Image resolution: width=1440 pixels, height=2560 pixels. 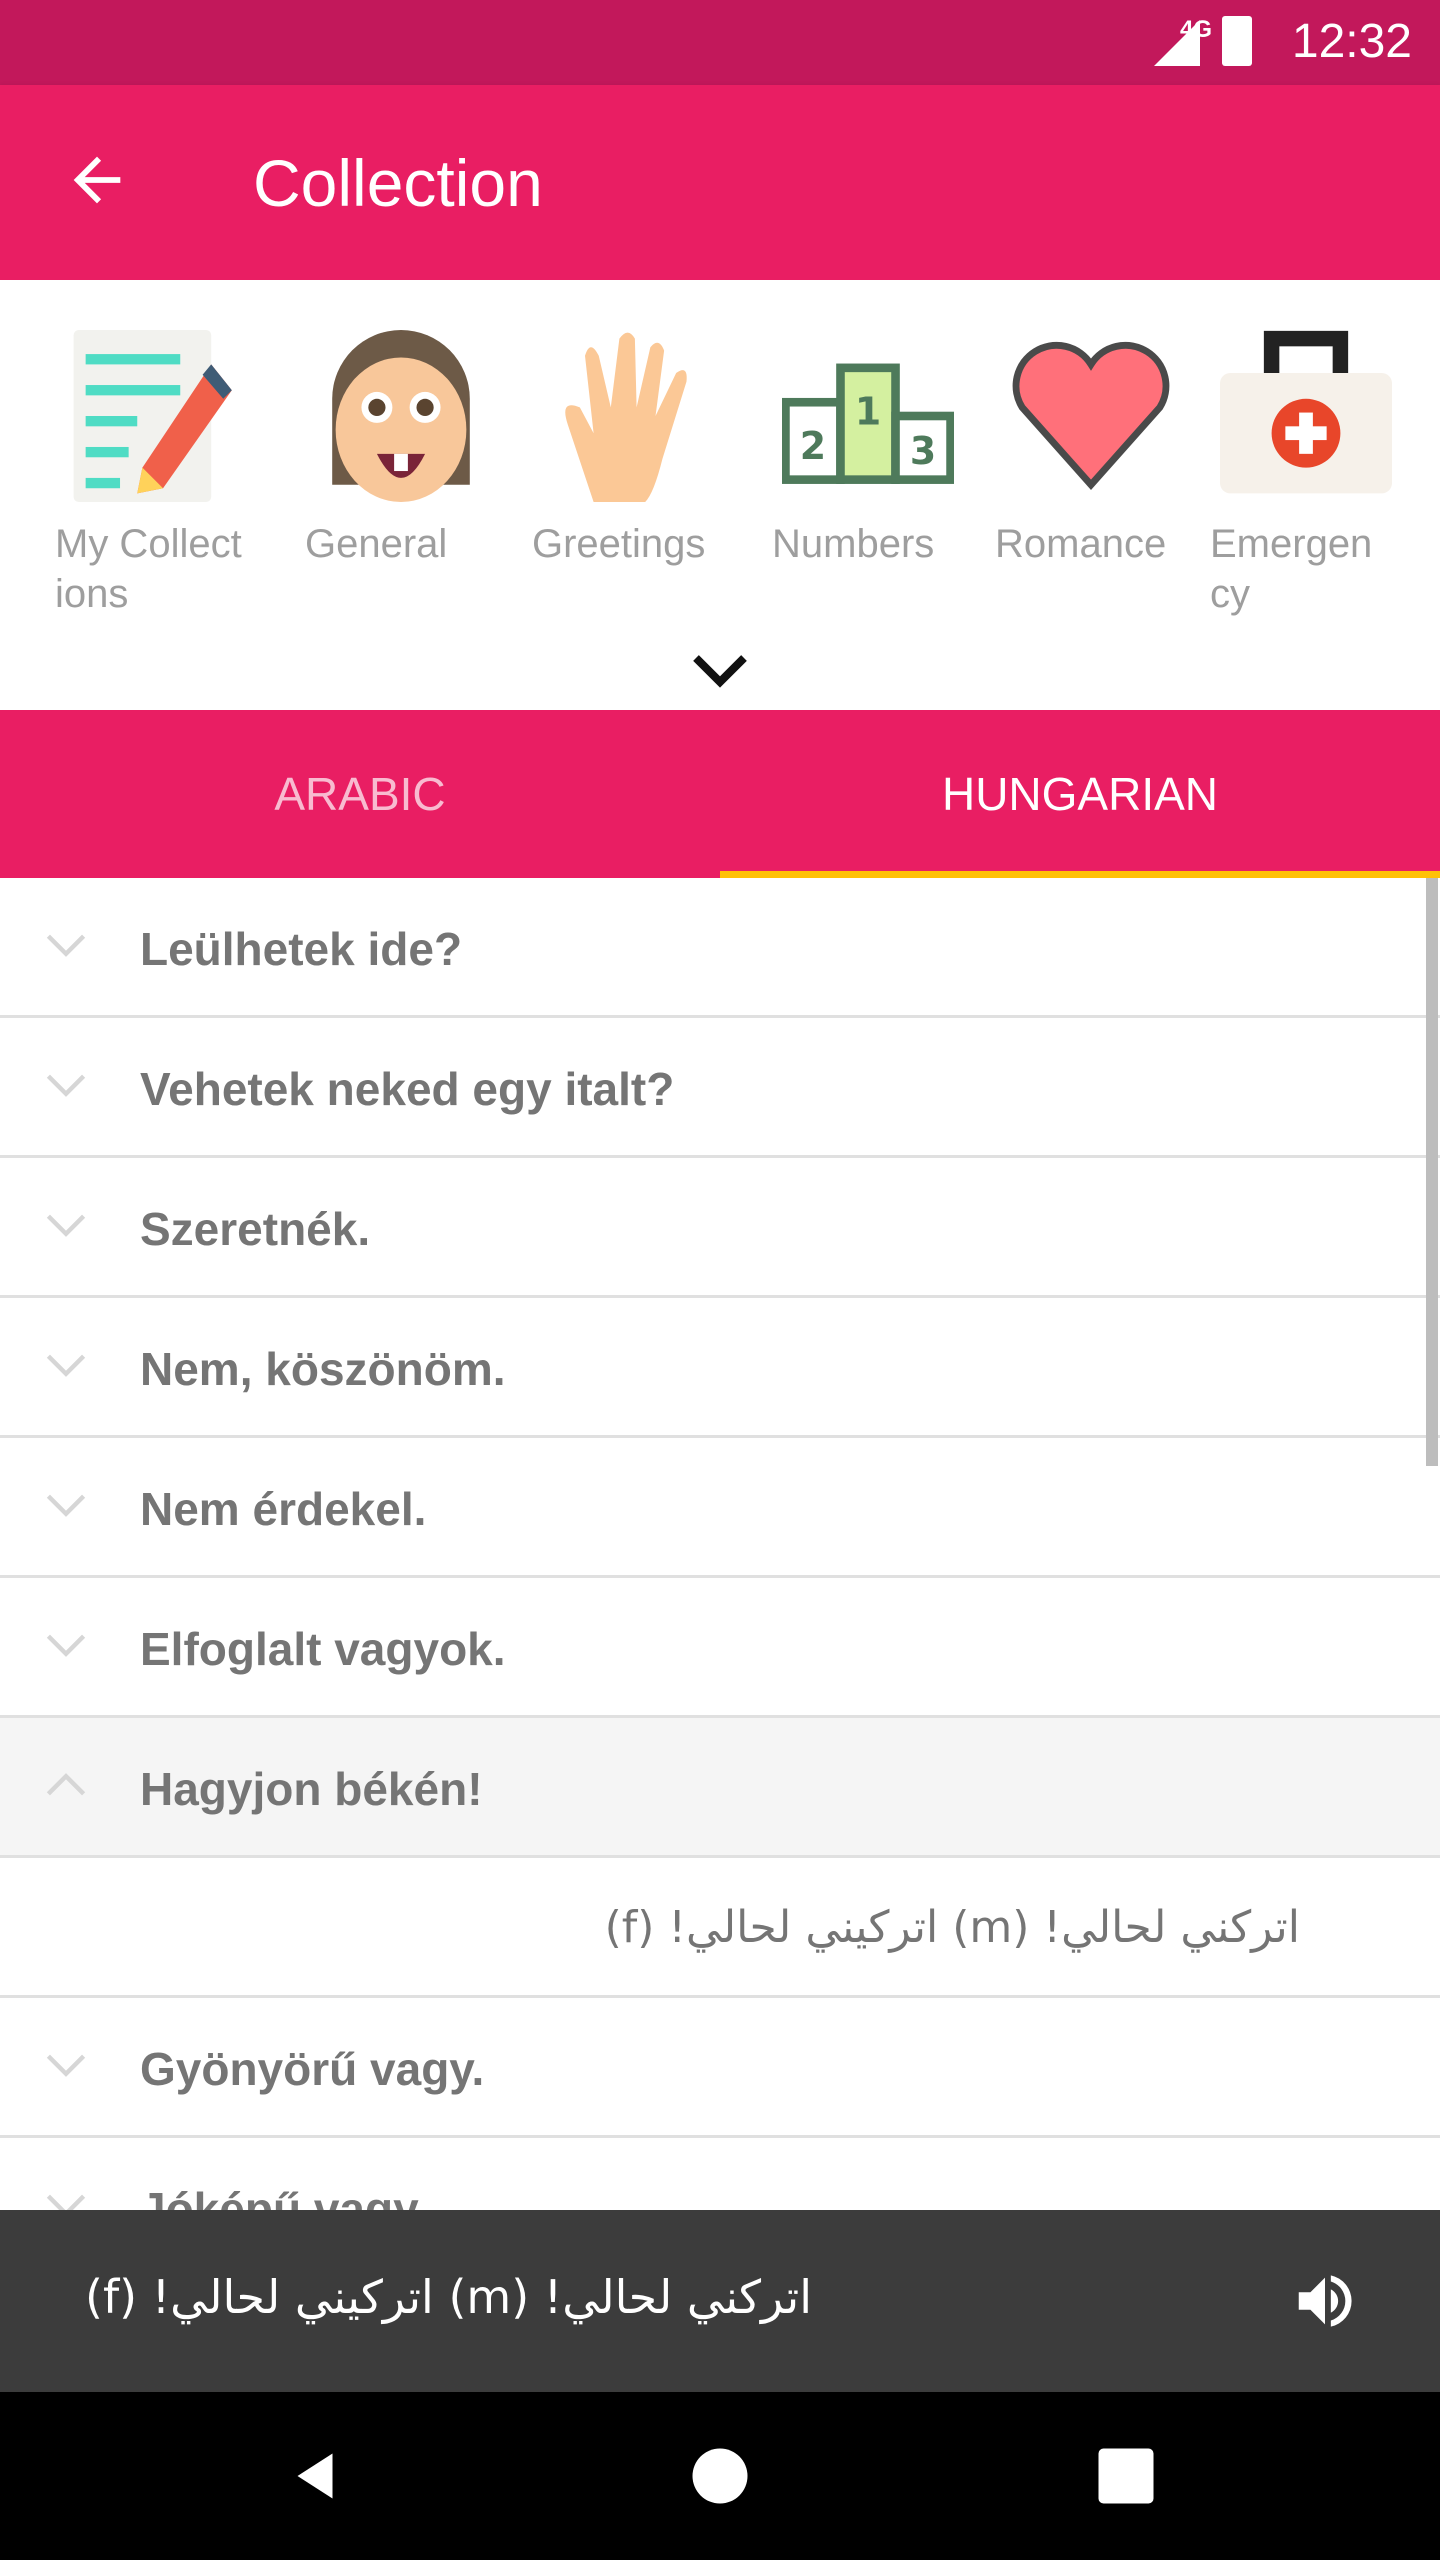 I want to click on nav-recents-icon, so click(x=1126, y=2476).